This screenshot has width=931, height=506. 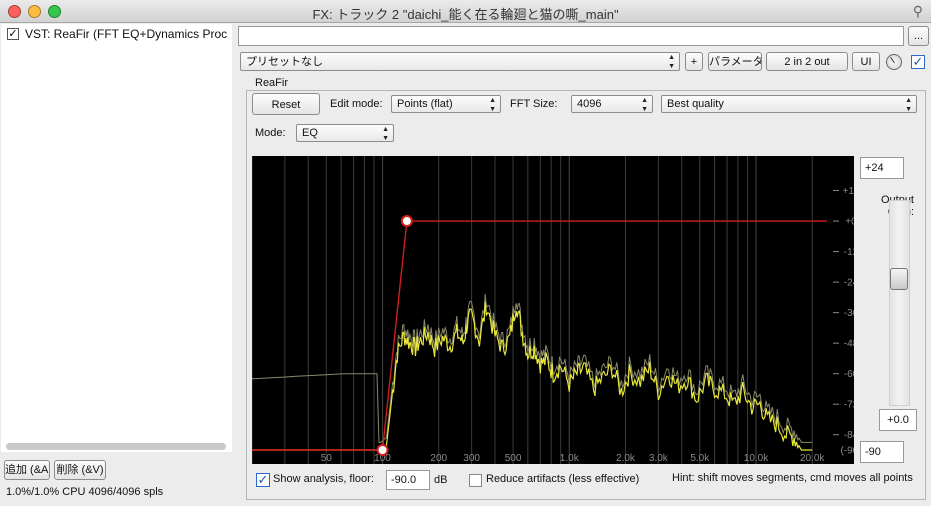 I want to click on reset-button: Reset, so click(x=286, y=104).